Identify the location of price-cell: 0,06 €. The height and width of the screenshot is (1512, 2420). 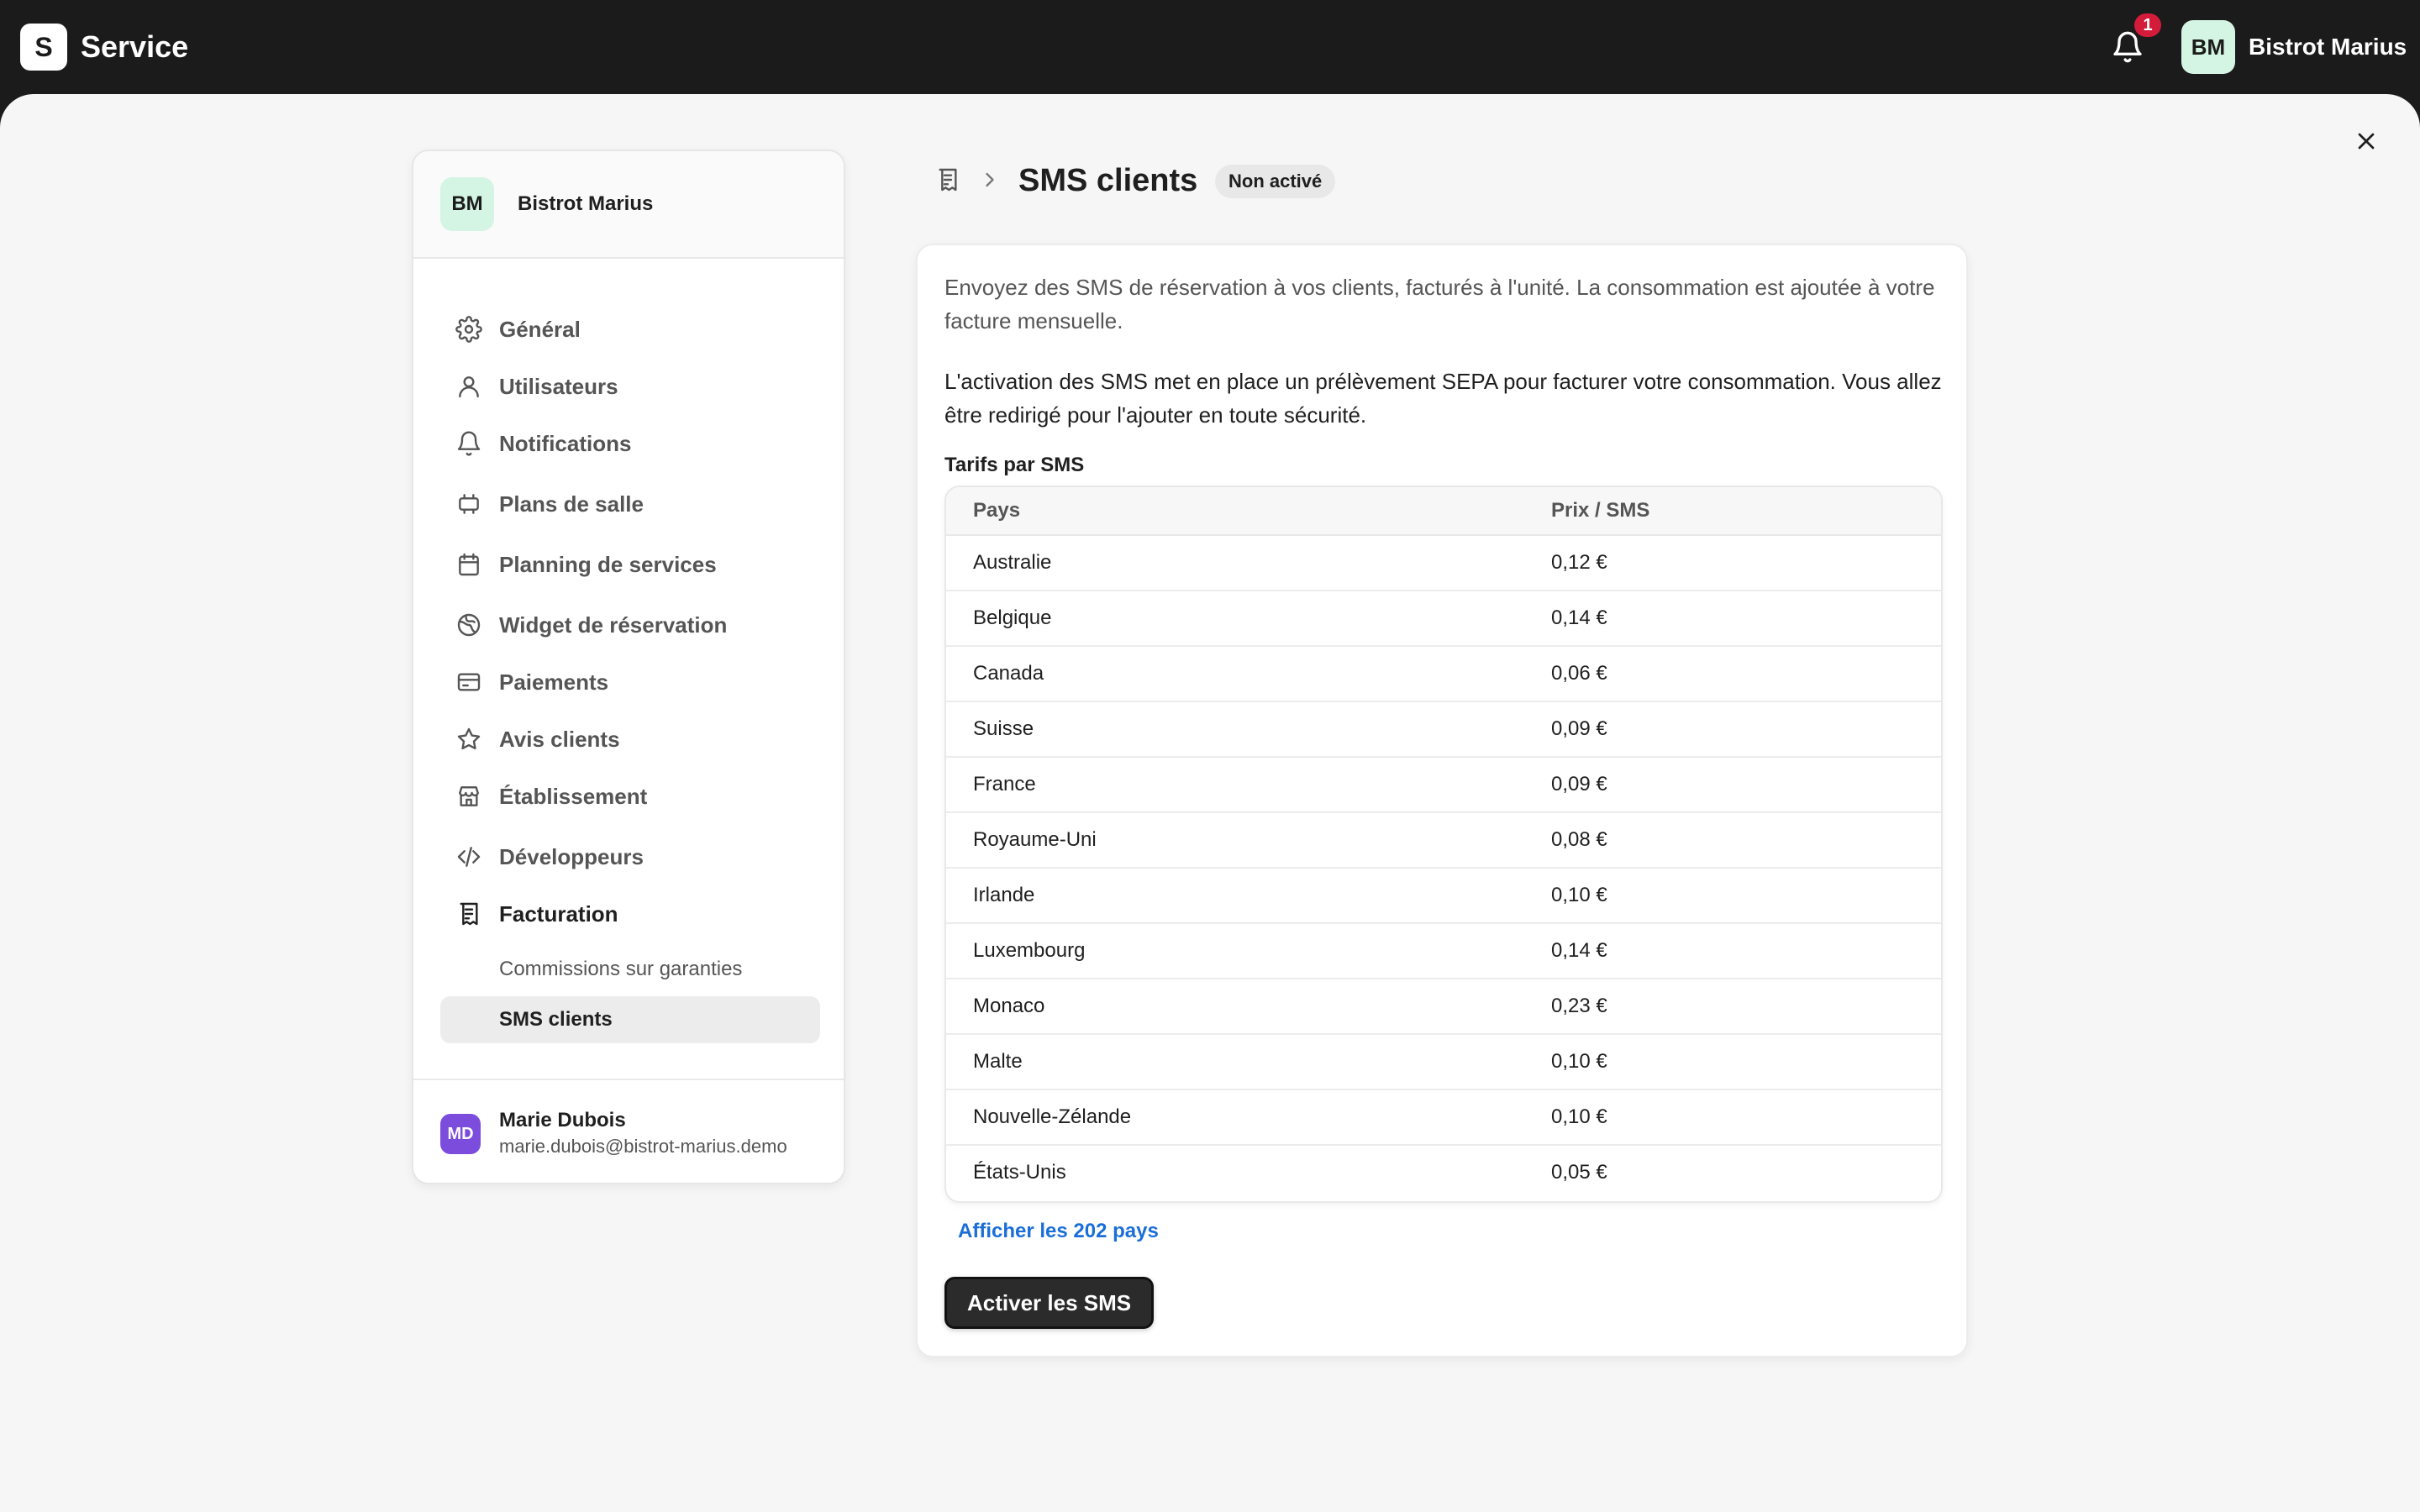
(1579, 673).